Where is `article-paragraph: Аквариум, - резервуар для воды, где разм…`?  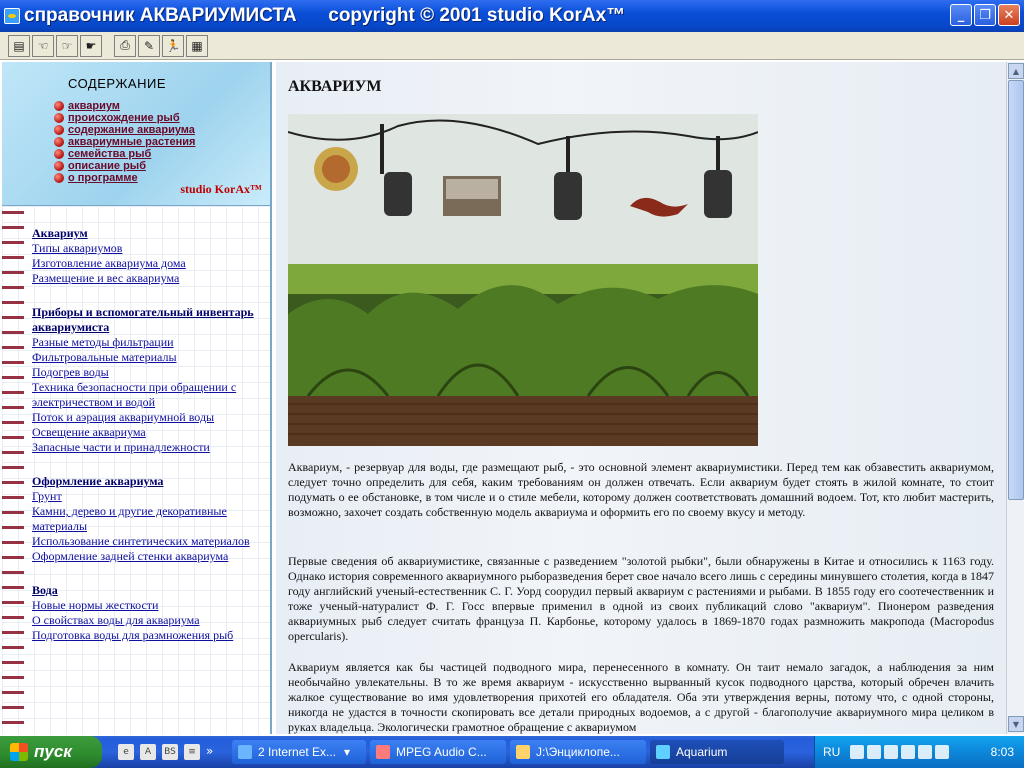
article-paragraph: Аквариум, - резервуар для воды, где разм… is located at coordinates (641, 489).